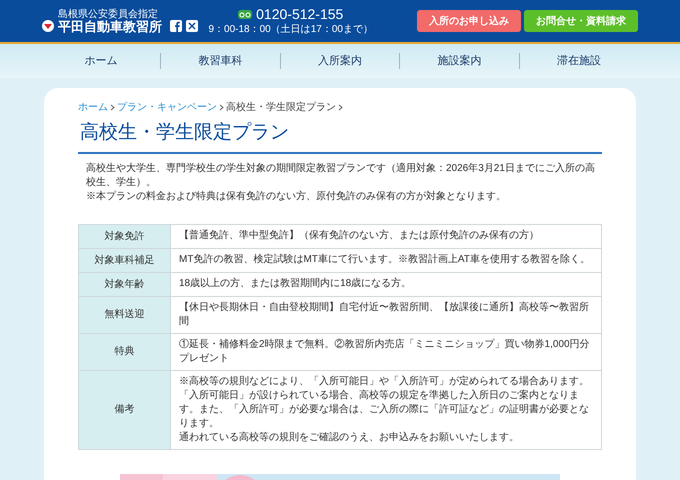 The image size is (680, 480). Describe the element at coordinates (386, 409) in the screenshot. I see `table-cell: ※高校等の規則などにより、「入所可能日」や「入所許可」が定められてる場合あります。「入所可能日」が設けられている場合、高校等の規定を準拠した入所日のご案内となります。また、「入所許可」が必要な場合は、ご入所の際に「許可証など」の証明書が必要となります。 通われている高校等の規則をご確認のうえ、お申込みをお願いいたします。` at that location.